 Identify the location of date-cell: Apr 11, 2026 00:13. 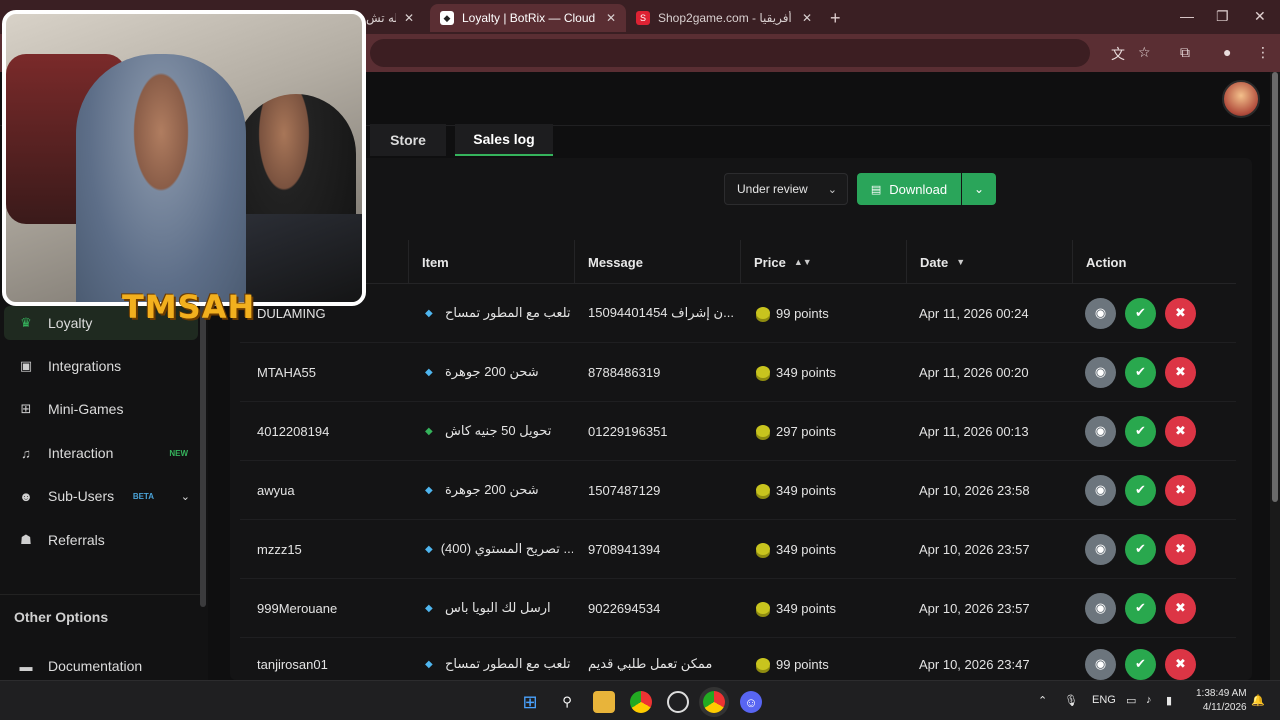
(974, 431).